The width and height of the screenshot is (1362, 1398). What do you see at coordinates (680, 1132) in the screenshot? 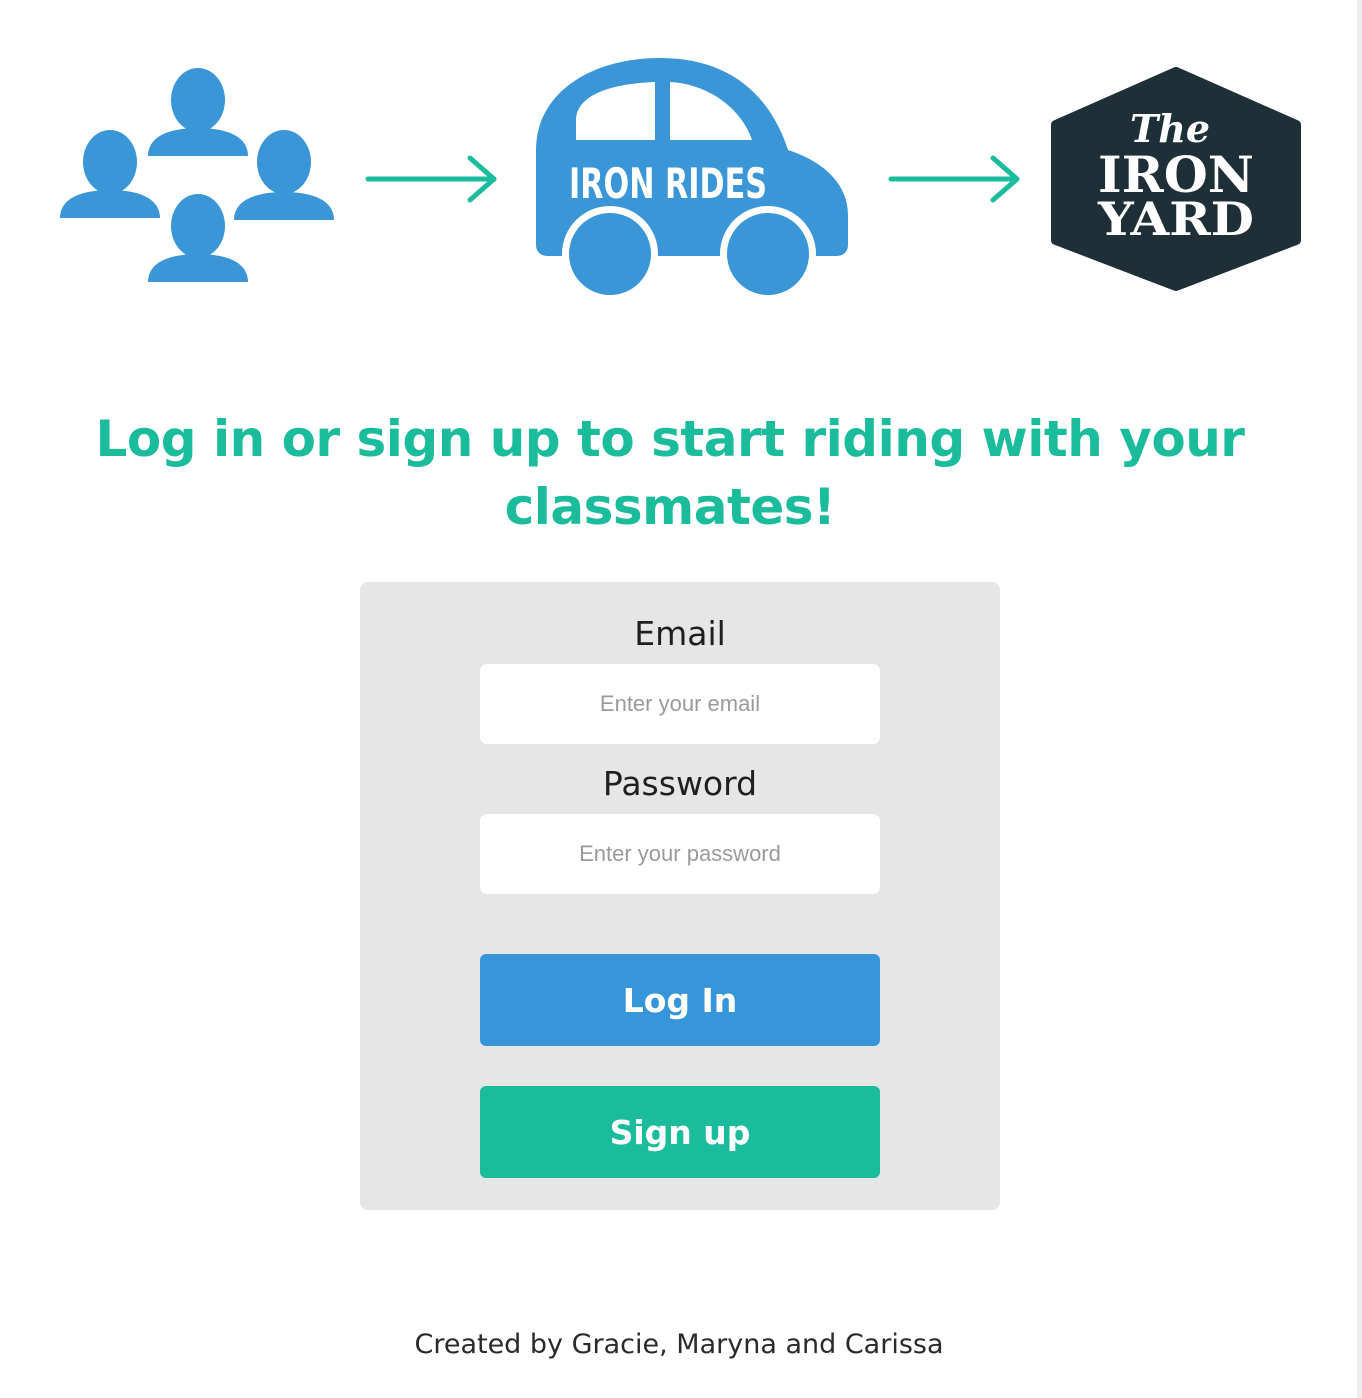
I see `signup-button: Sign up` at bounding box center [680, 1132].